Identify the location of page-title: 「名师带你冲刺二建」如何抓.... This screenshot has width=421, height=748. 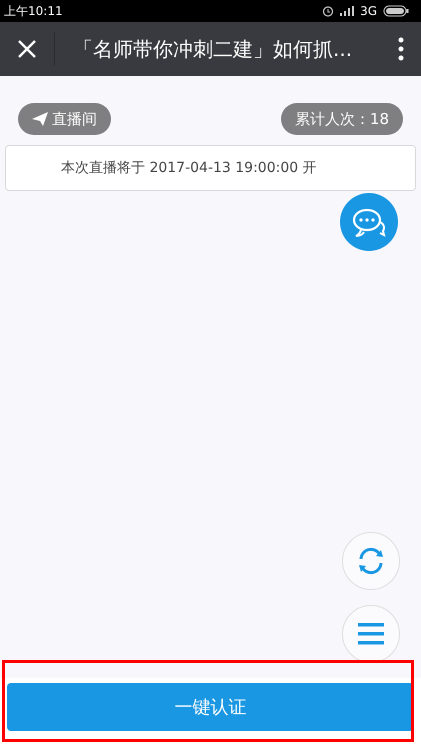
(213, 49).